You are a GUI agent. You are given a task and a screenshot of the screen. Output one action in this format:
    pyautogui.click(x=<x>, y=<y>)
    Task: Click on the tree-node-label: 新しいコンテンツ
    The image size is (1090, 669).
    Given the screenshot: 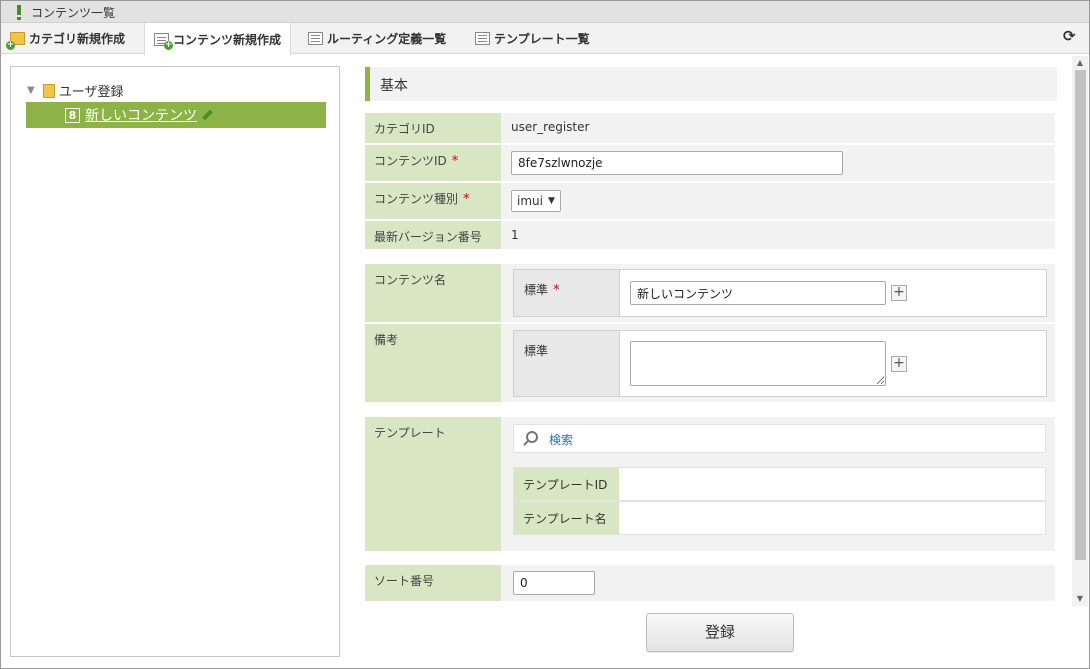 What is the action you would take?
    pyautogui.click(x=141, y=116)
    